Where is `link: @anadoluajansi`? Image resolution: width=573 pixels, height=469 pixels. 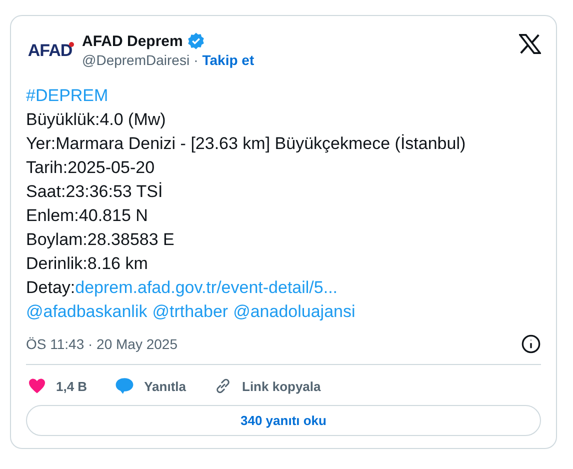 link: @anadoluajansi is located at coordinates (294, 312).